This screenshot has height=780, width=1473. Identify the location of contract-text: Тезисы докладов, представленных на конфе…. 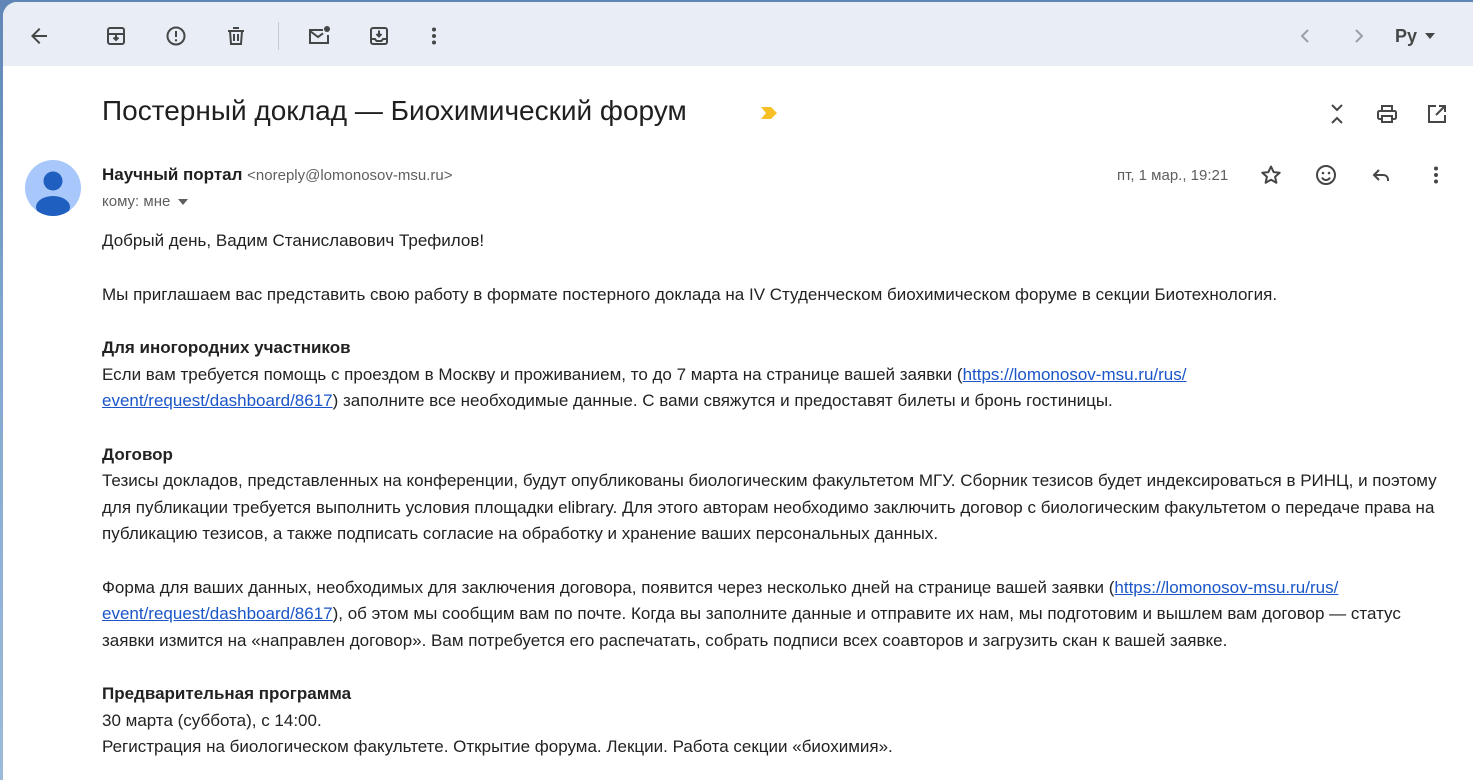
(769, 507).